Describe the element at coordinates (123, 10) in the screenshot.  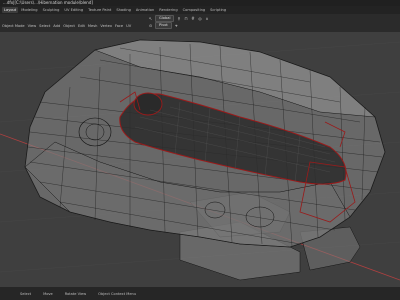
I see `tab-shading: Shading` at that location.